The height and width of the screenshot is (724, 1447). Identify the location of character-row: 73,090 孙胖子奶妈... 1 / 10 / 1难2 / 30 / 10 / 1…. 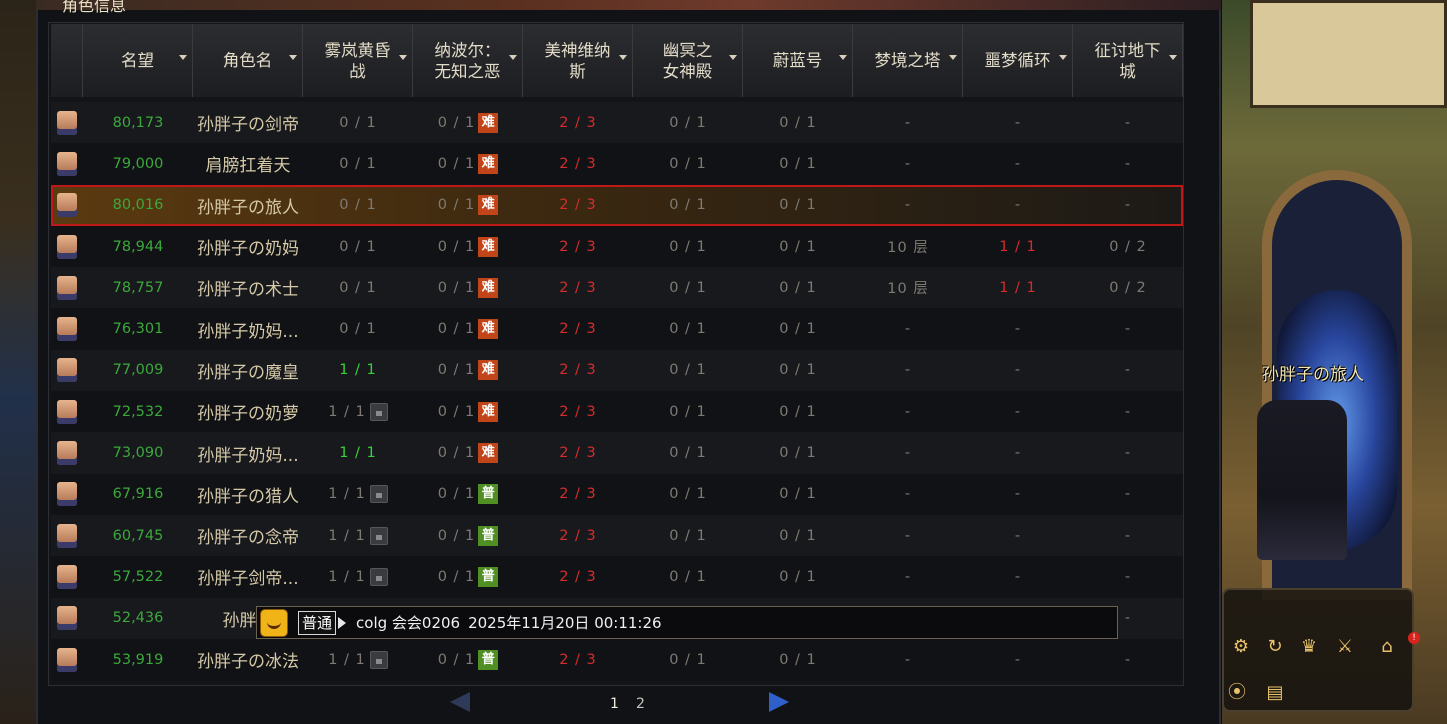
(617, 453).